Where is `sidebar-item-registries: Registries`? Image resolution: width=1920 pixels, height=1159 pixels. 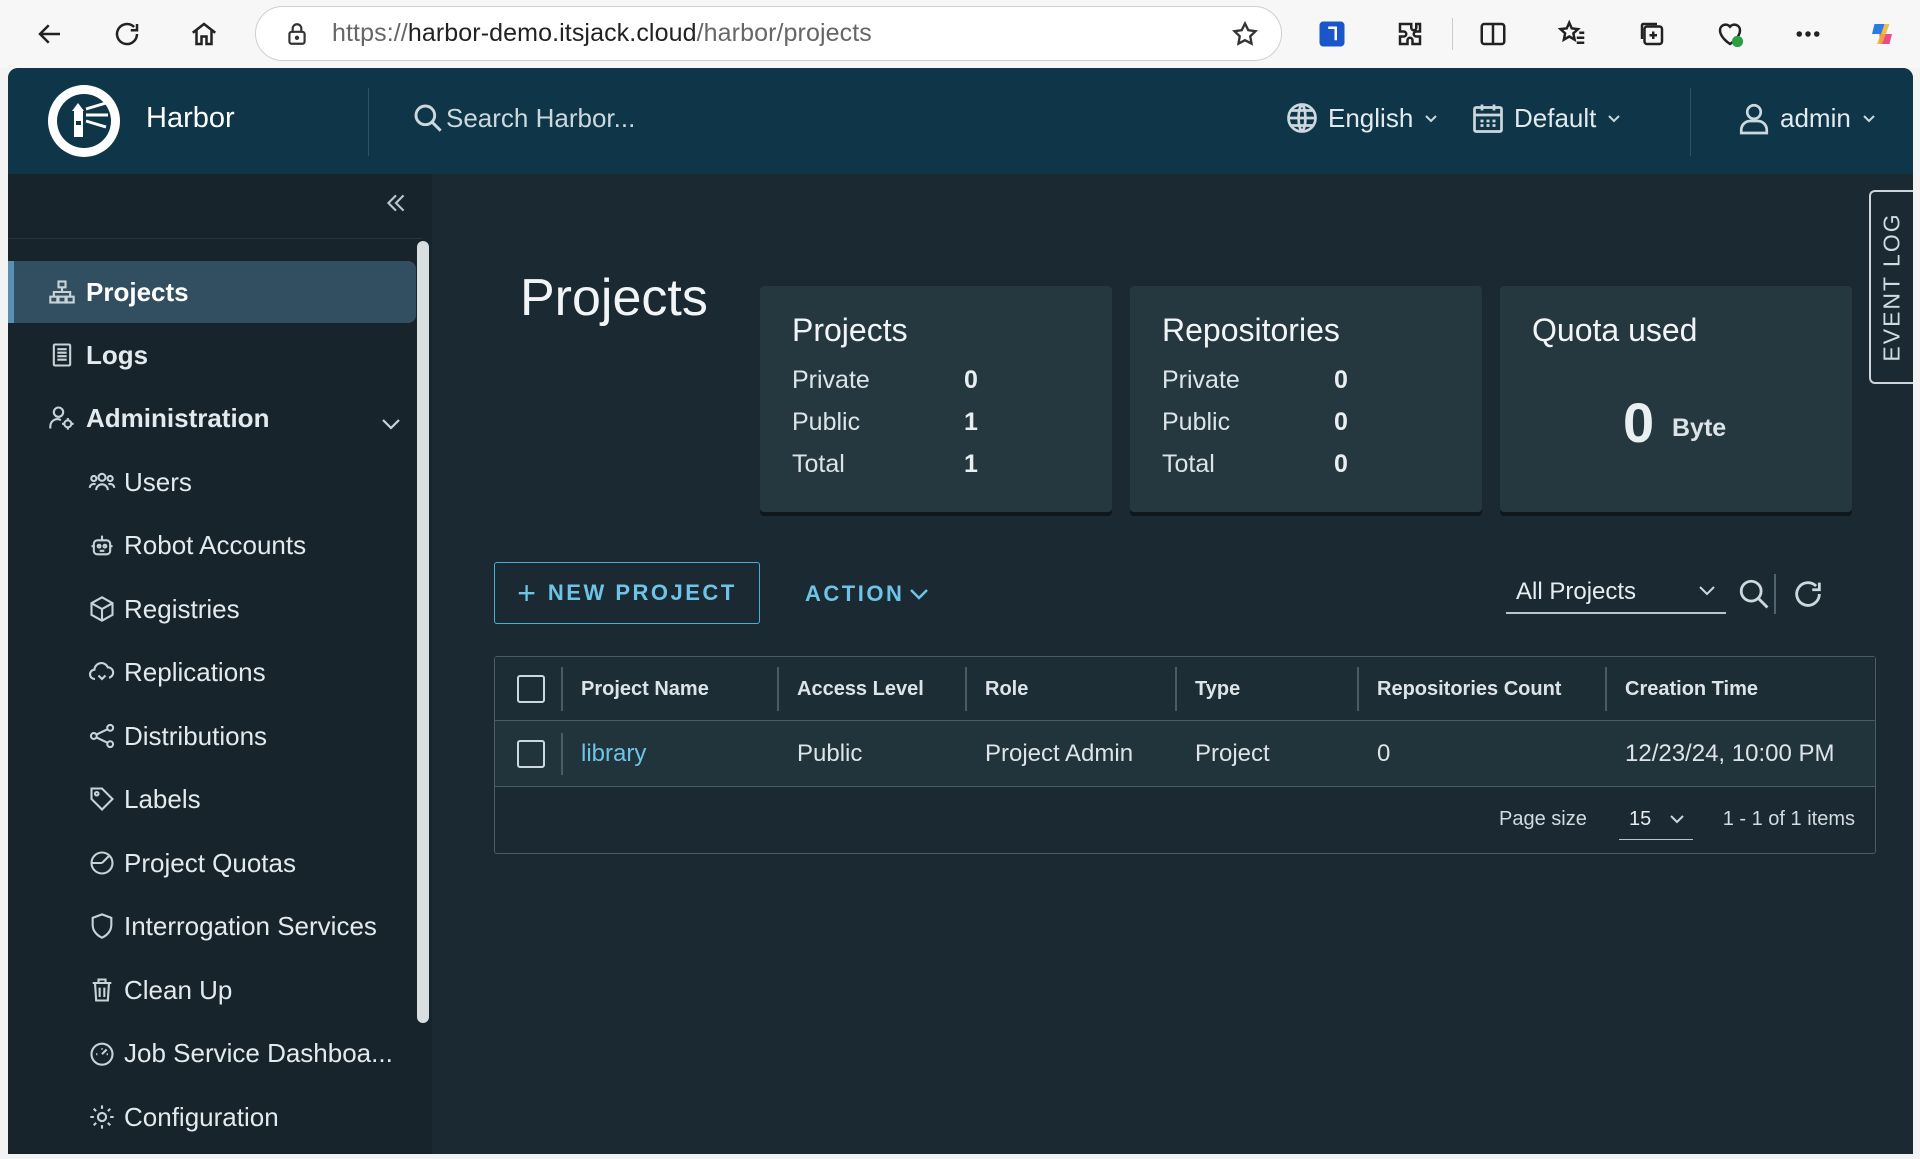
sidebar-item-registries: Registries is located at coordinates (212, 609).